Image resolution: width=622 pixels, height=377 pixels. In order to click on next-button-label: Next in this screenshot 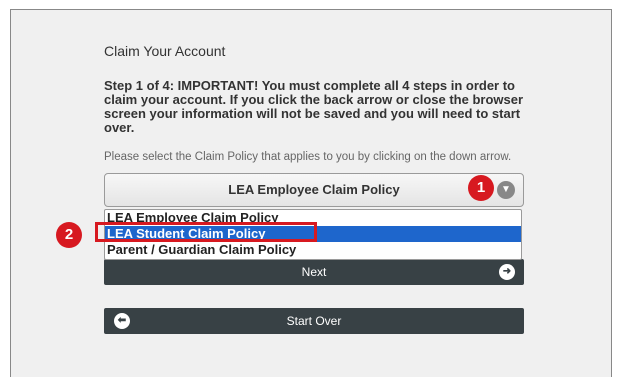, I will do `click(314, 272)`.